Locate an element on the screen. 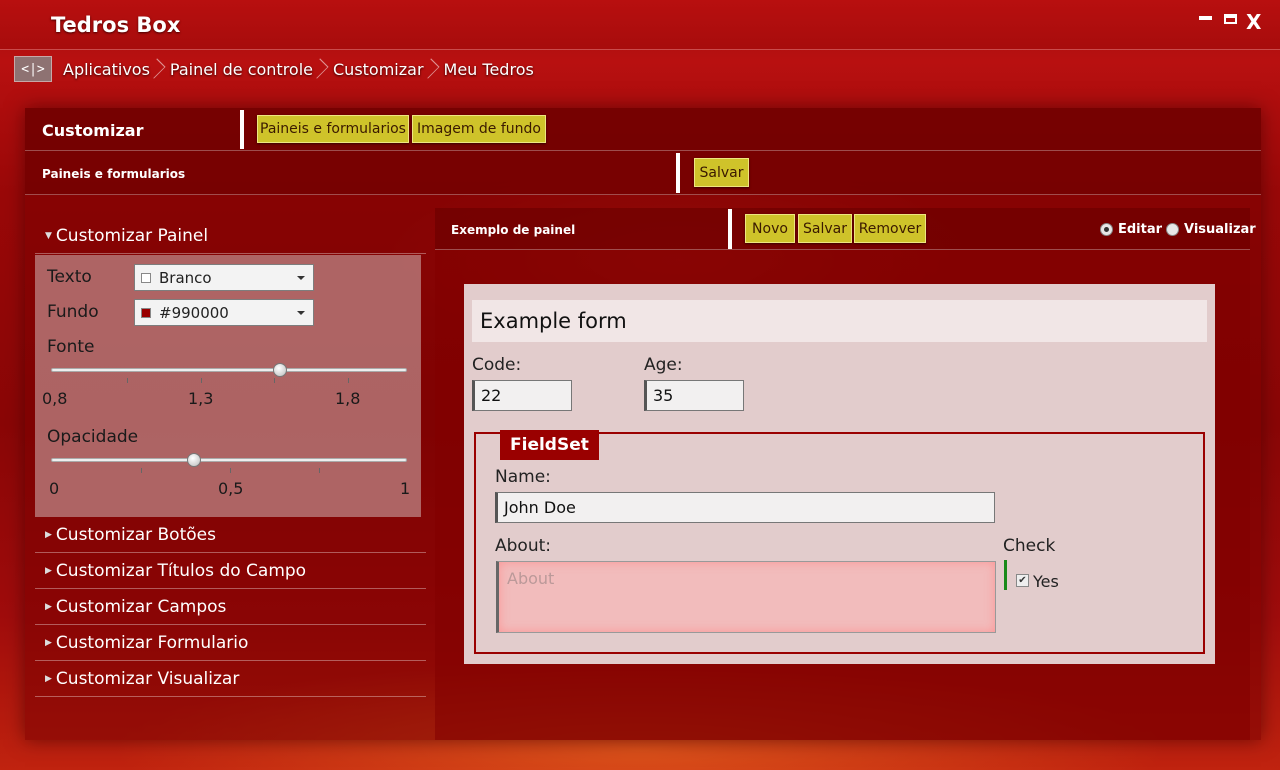 The image size is (1280, 770). save-panel-button: Salvar is located at coordinates (825, 228).